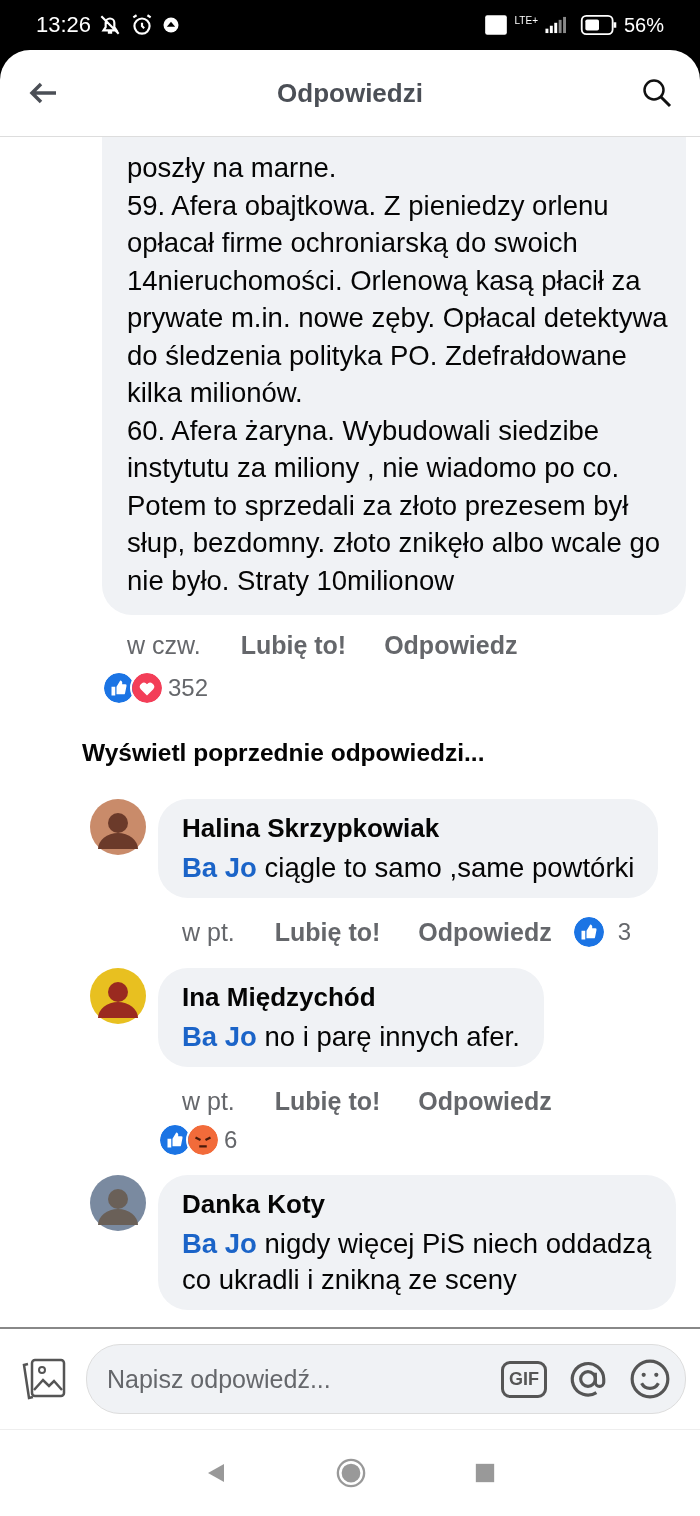 Image resolution: width=700 pixels, height=1516 pixels. Describe the element at coordinates (526, 20) in the screenshot. I see `network-label: LTE+` at that location.